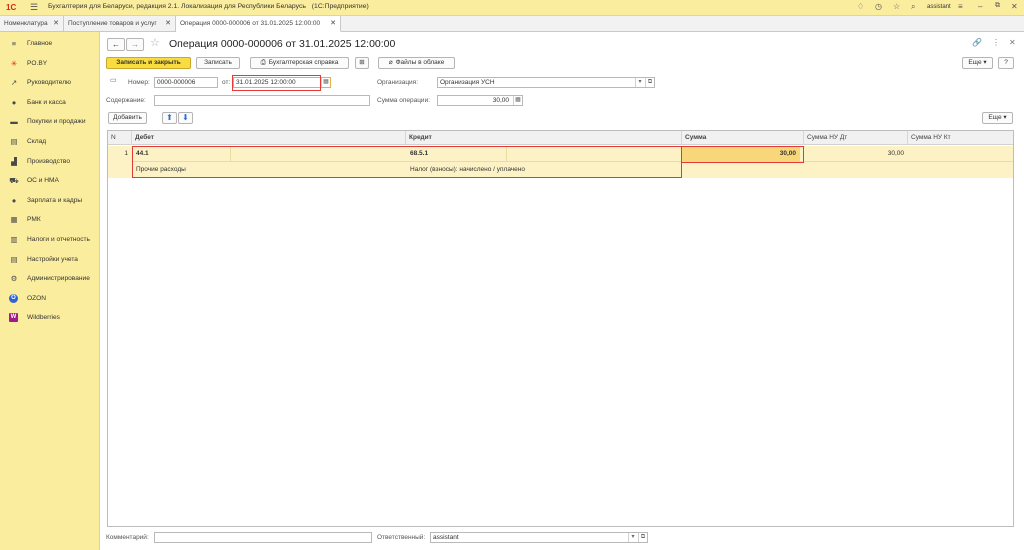 This screenshot has width=1024, height=550. Describe the element at coordinates (325, 82) in the screenshot. I see `calendar-icon: ▦` at that location.